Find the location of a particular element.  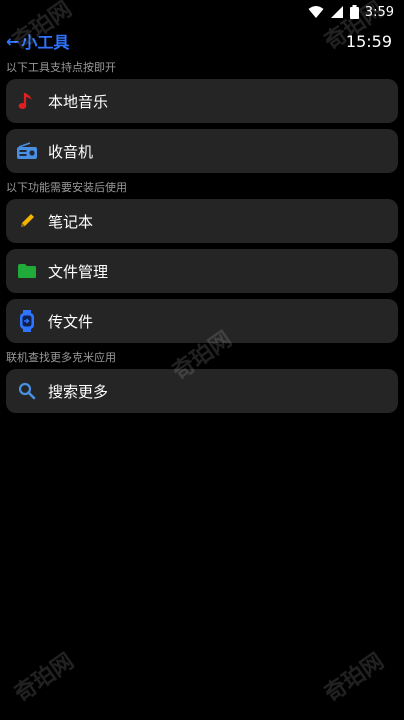

app-bar: ← 小工具 15:59 is located at coordinates (202, 41).